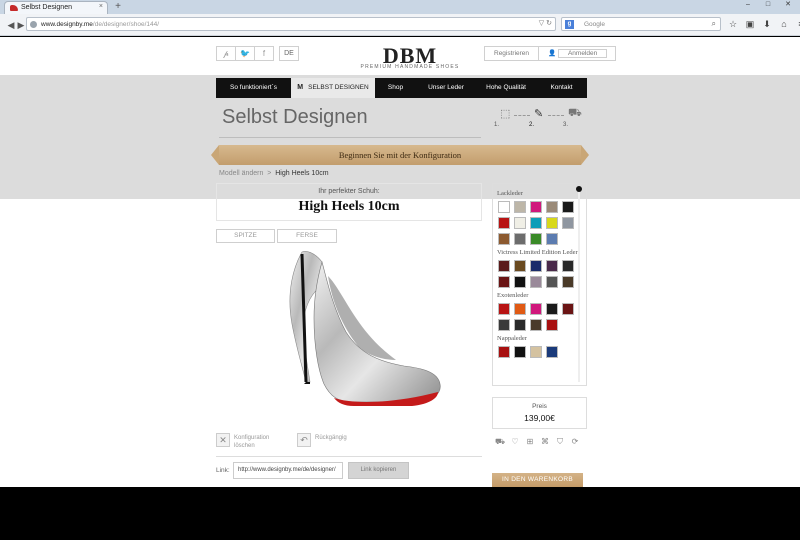  What do you see at coordinates (530, 441) in the screenshot?
I see `cart-icon: ⊞` at bounding box center [530, 441].